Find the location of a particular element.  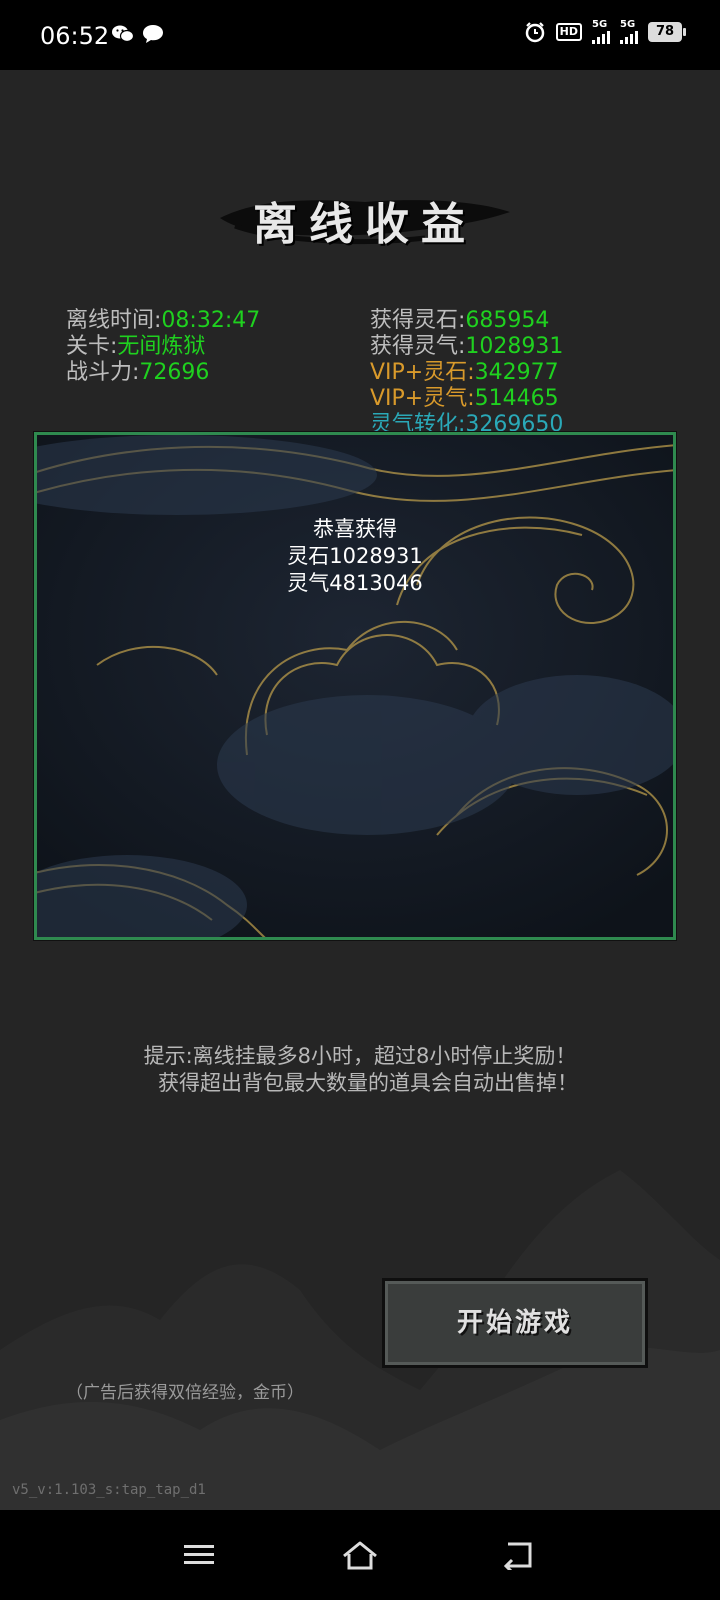

start-game-button: 开始游戏 is located at coordinates (515, 1323).